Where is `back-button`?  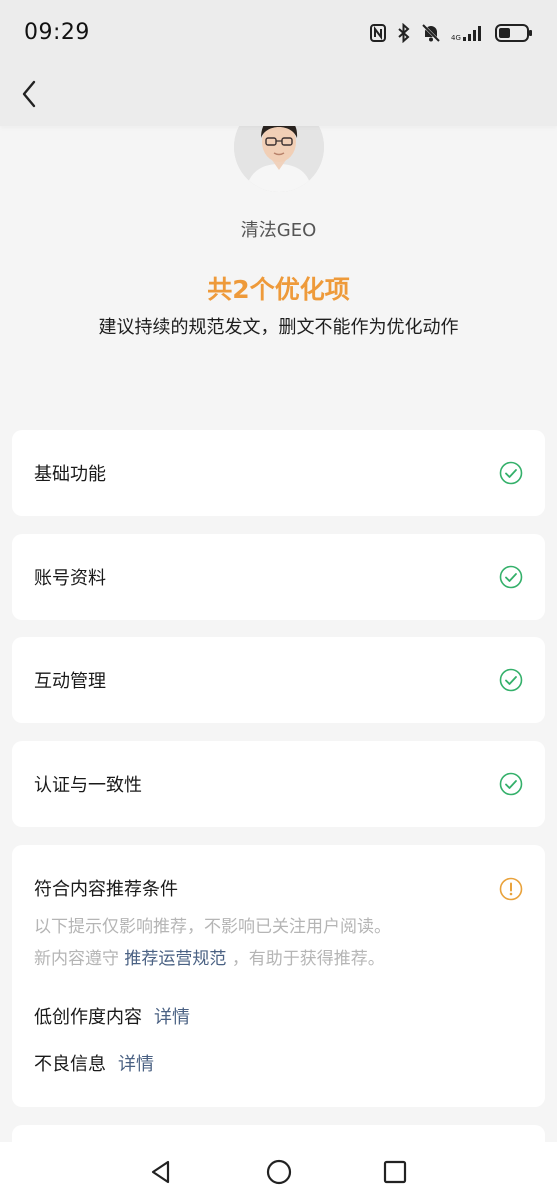
back-button is located at coordinates (29, 94).